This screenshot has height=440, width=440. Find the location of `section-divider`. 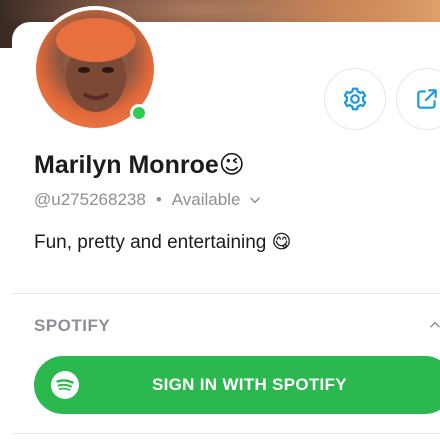

section-divider is located at coordinates (226, 293).